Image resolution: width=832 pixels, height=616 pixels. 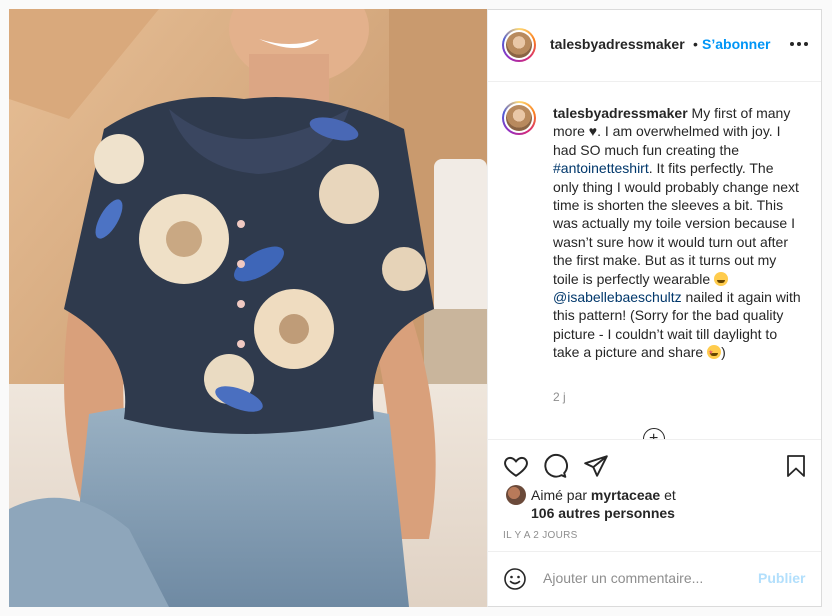 I want to click on heart-icon, so click(x=516, y=466).